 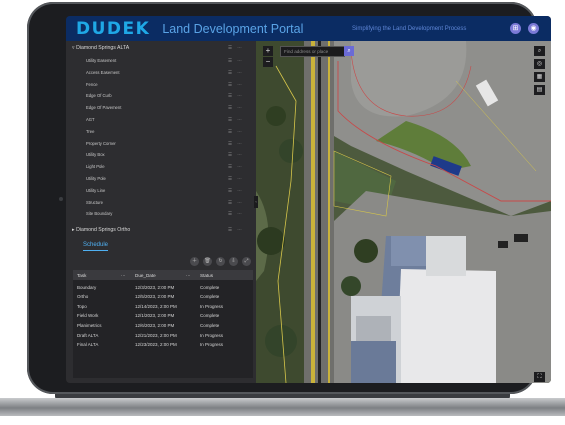 I want to click on column-header-status: Status, so click(x=206, y=275).